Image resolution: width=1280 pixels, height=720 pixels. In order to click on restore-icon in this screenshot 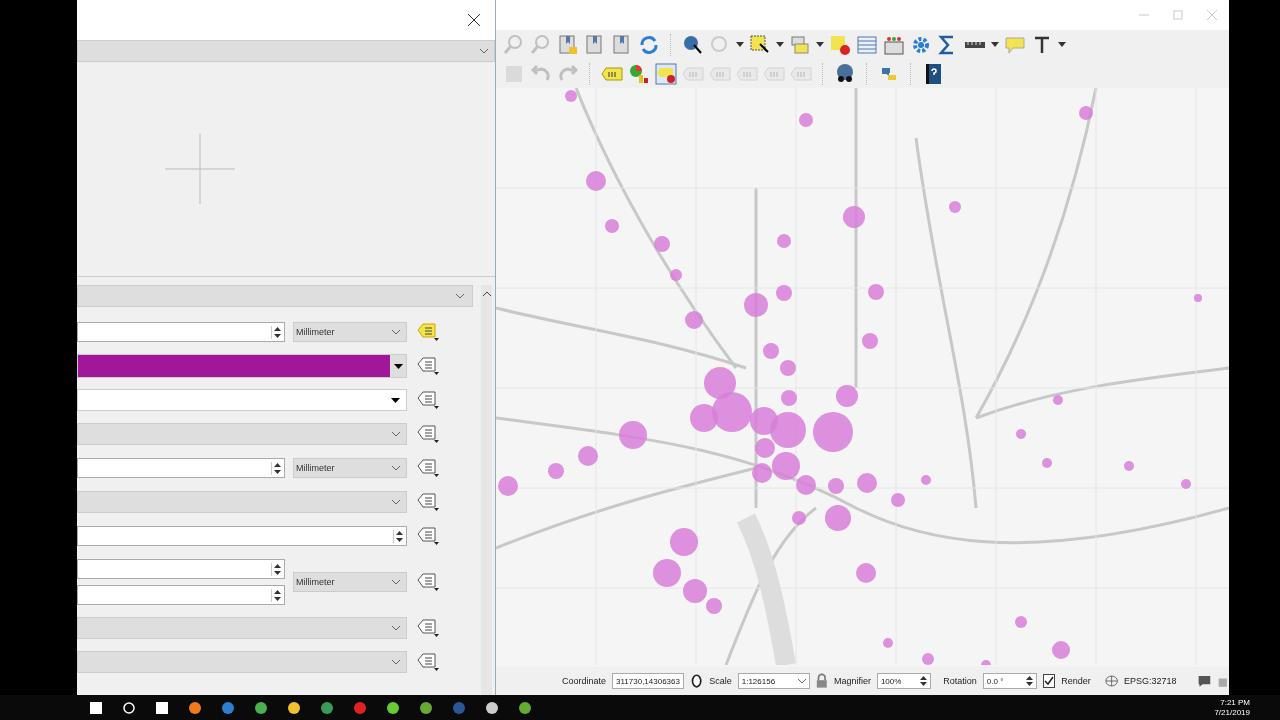, I will do `click(1178, 15)`.